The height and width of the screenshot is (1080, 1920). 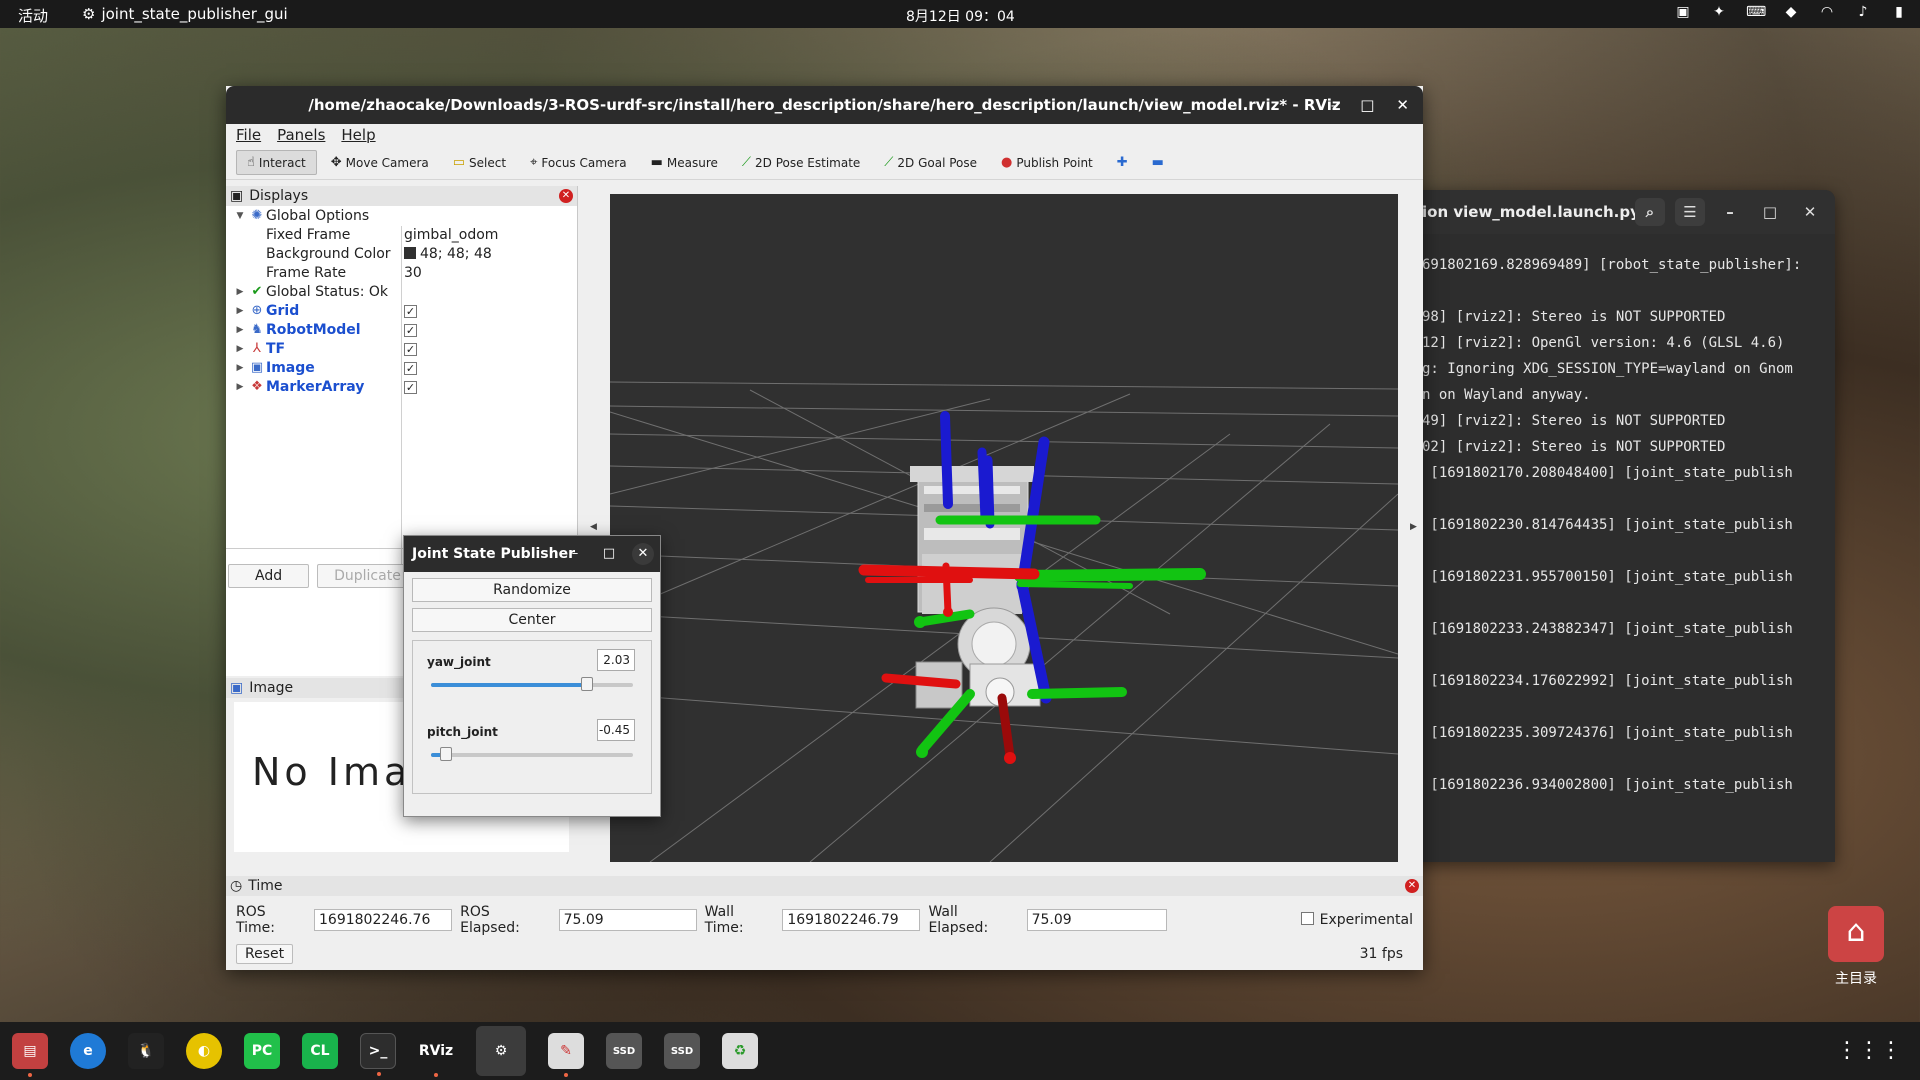 What do you see at coordinates (276, 162) in the screenshot?
I see `tool-interact: ☝ Interact` at bounding box center [276, 162].